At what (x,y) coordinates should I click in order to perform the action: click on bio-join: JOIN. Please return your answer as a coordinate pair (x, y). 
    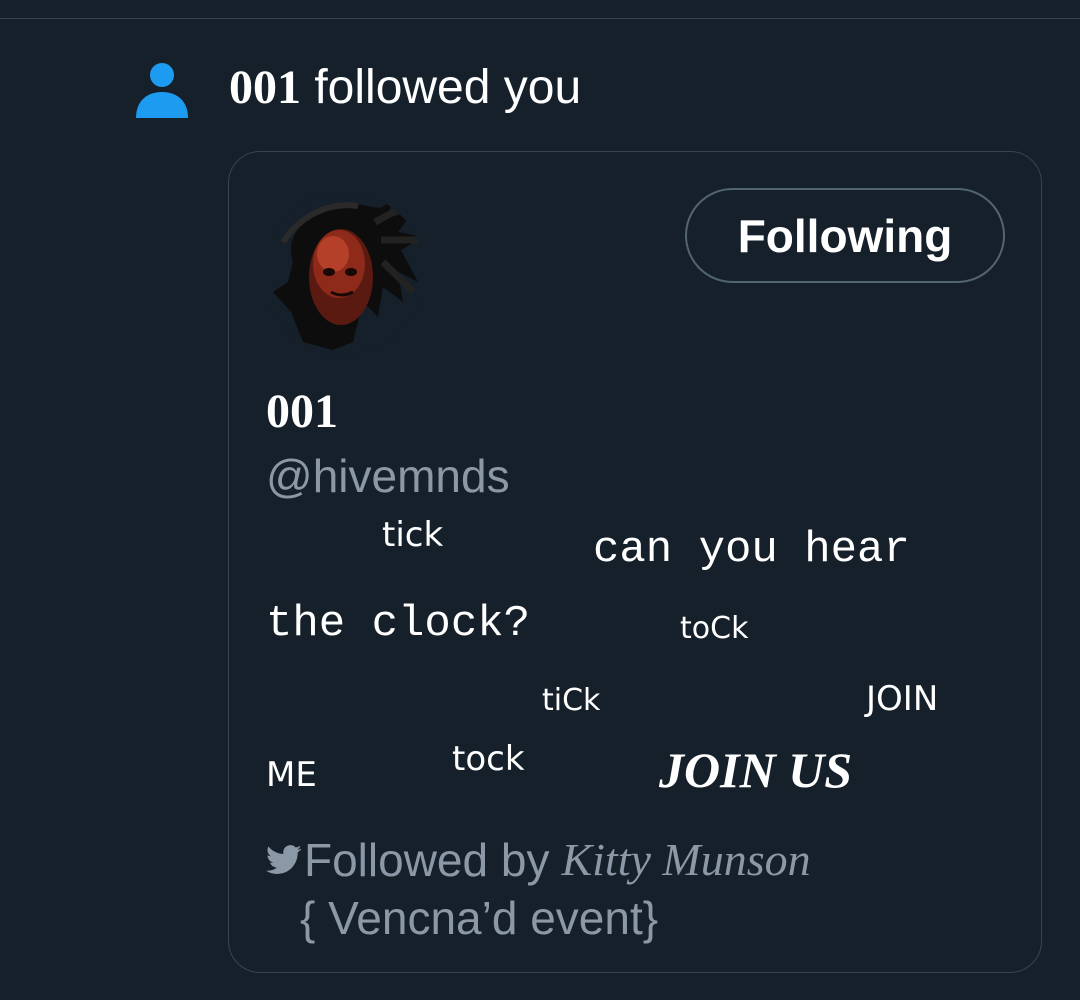
    Looking at the image, I should click on (902, 699).